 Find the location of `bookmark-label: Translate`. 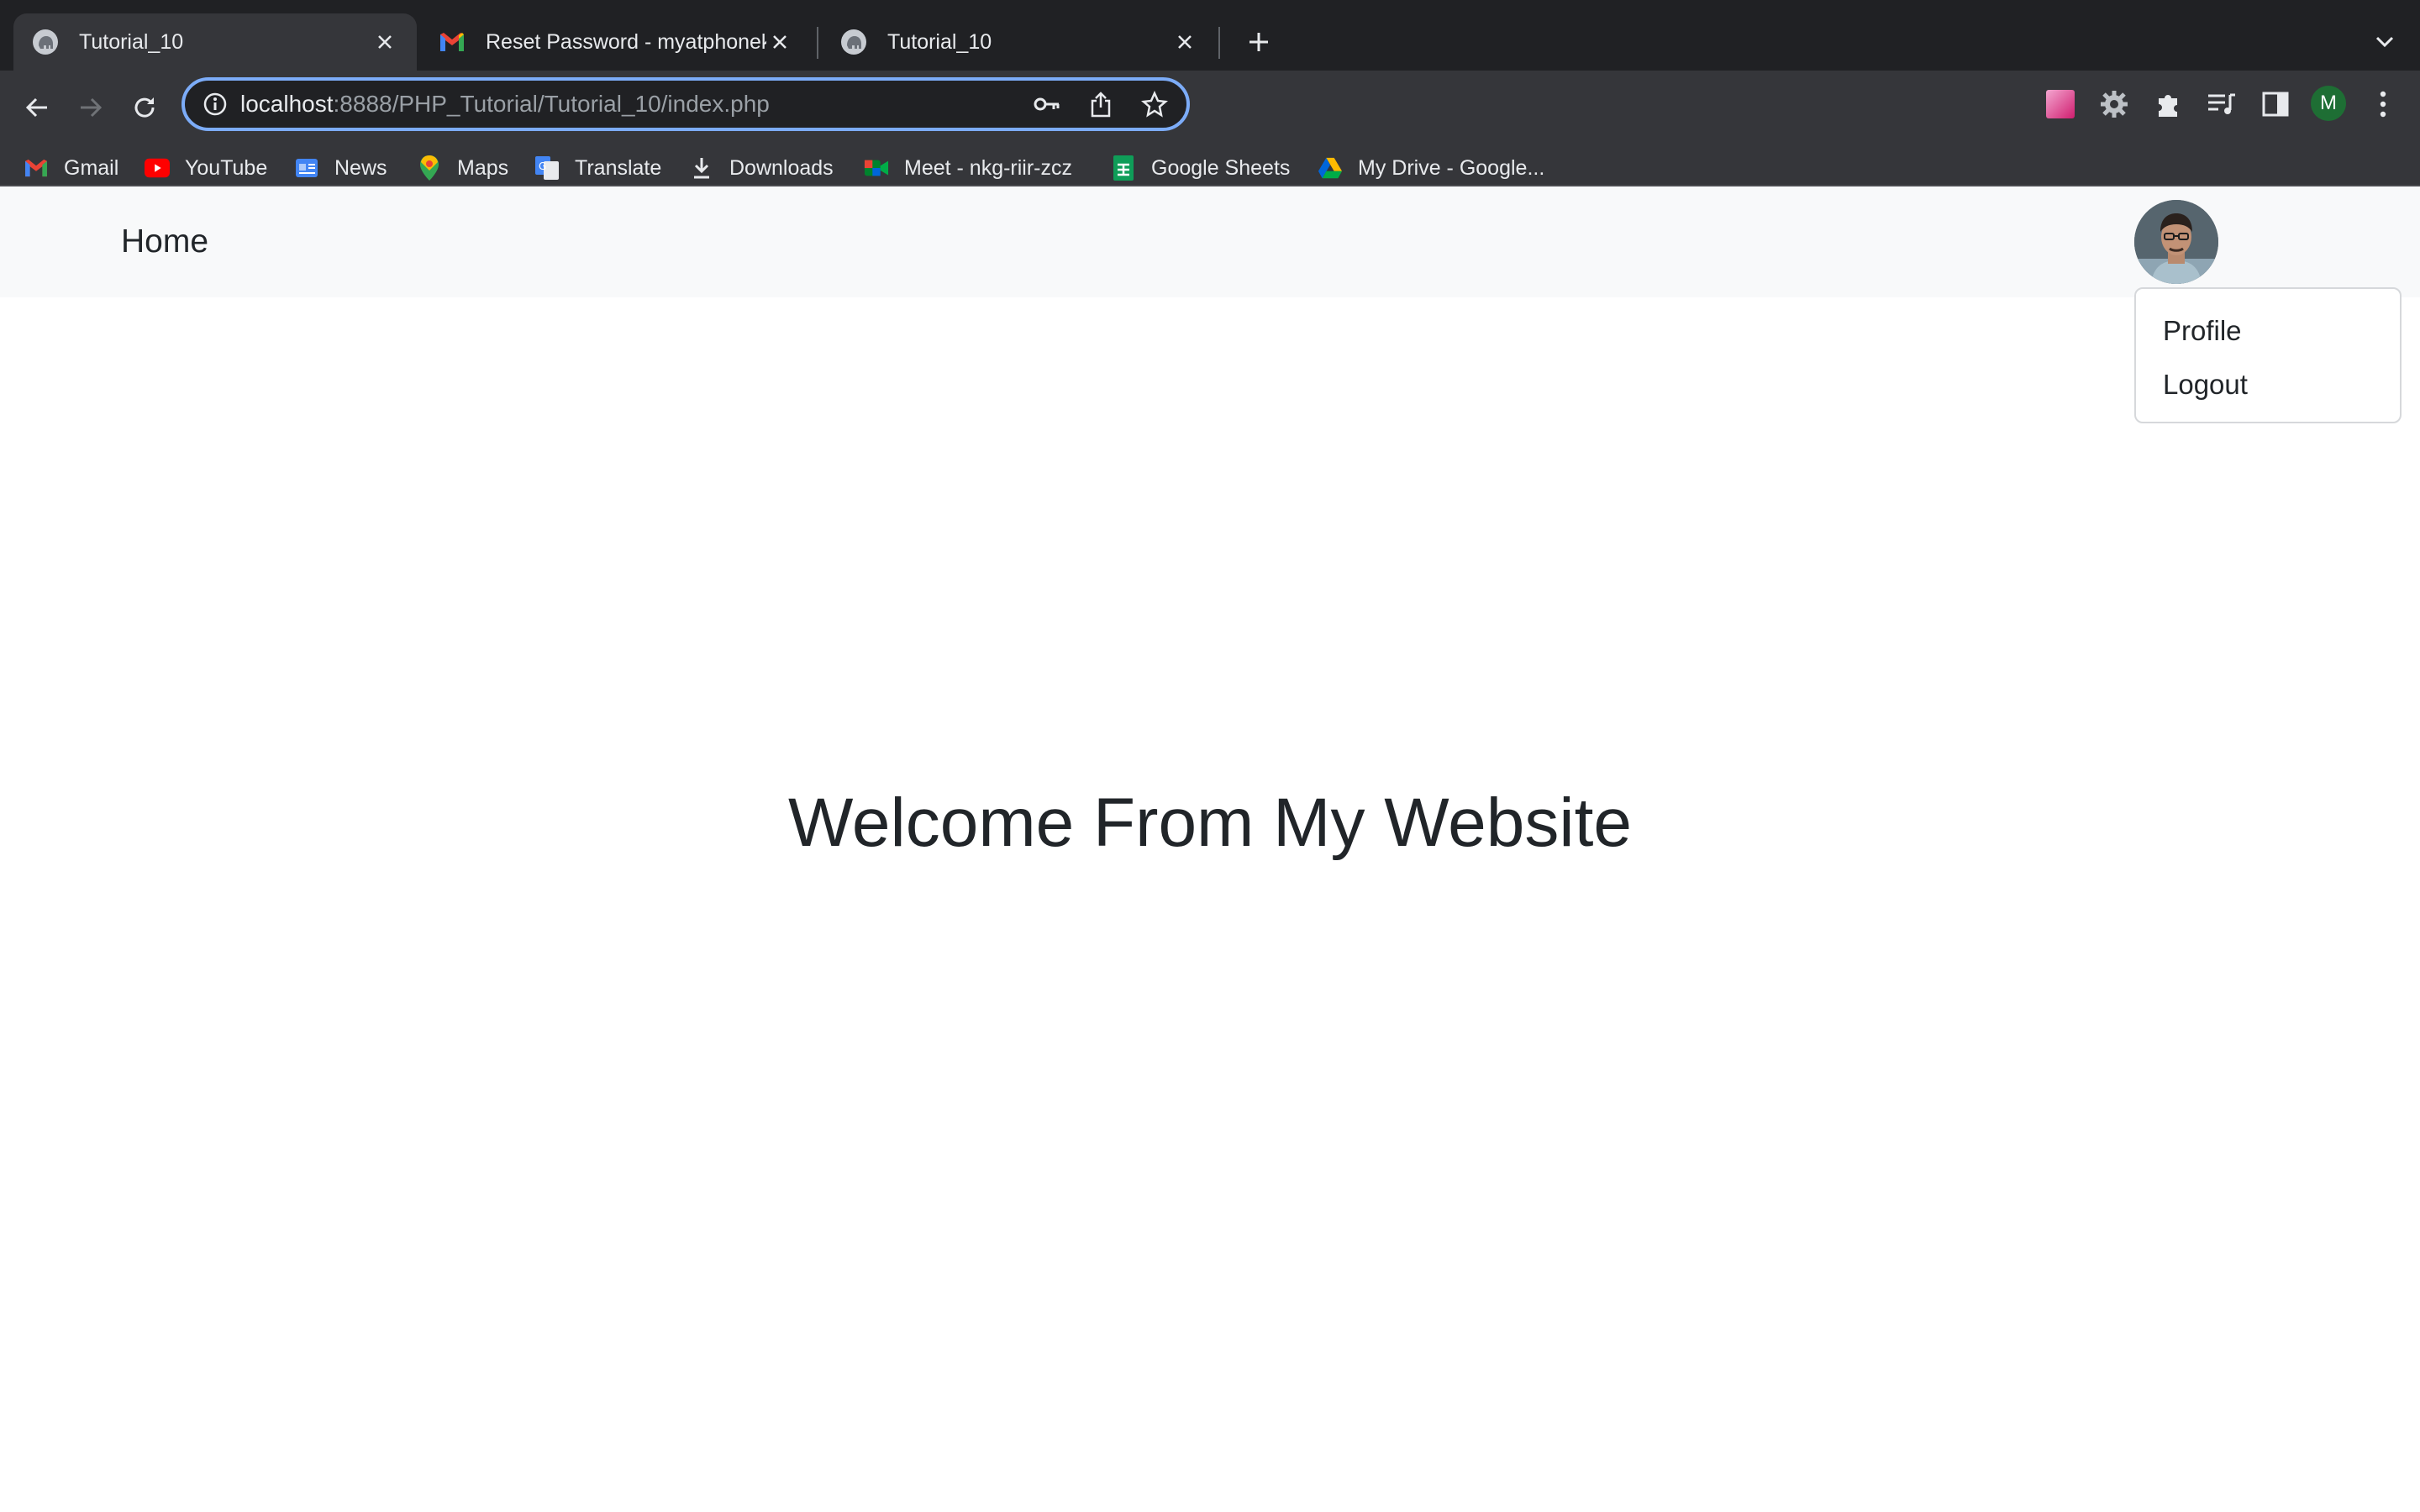

bookmark-label: Translate is located at coordinates (618, 167).